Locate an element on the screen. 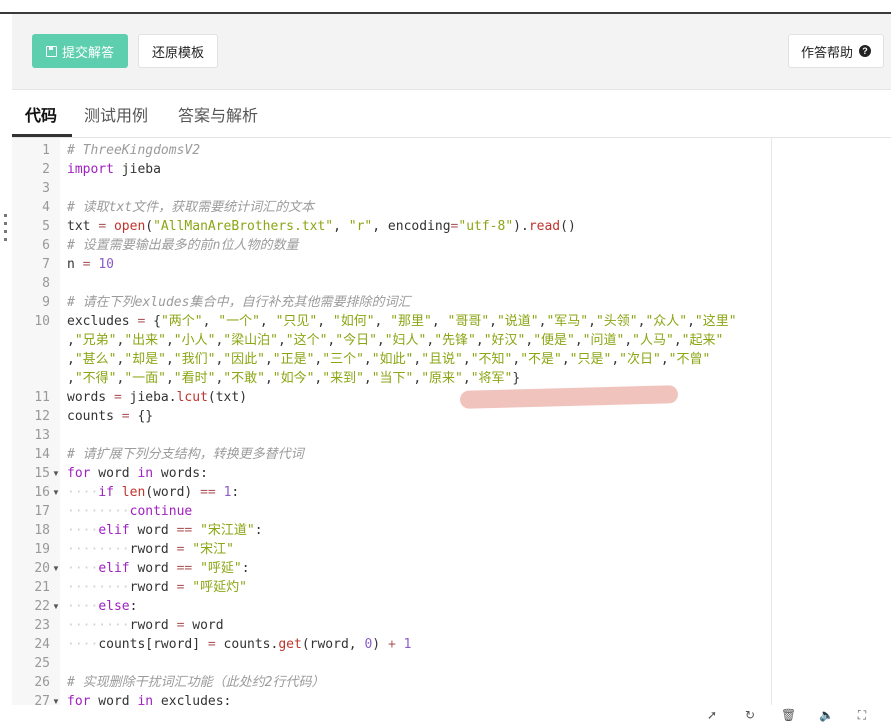  help-button: 作答帮助 ? is located at coordinates (836, 51).